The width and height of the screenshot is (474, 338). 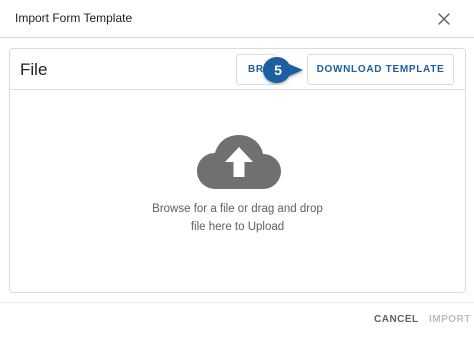 I want to click on cancel-button: CANCEL, so click(x=396, y=319).